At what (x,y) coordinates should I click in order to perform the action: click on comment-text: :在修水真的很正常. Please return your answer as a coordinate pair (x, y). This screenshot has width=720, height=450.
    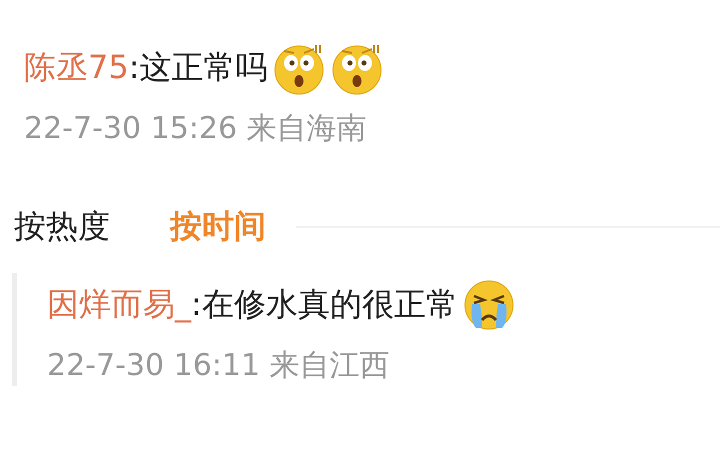
    Looking at the image, I should click on (324, 304).